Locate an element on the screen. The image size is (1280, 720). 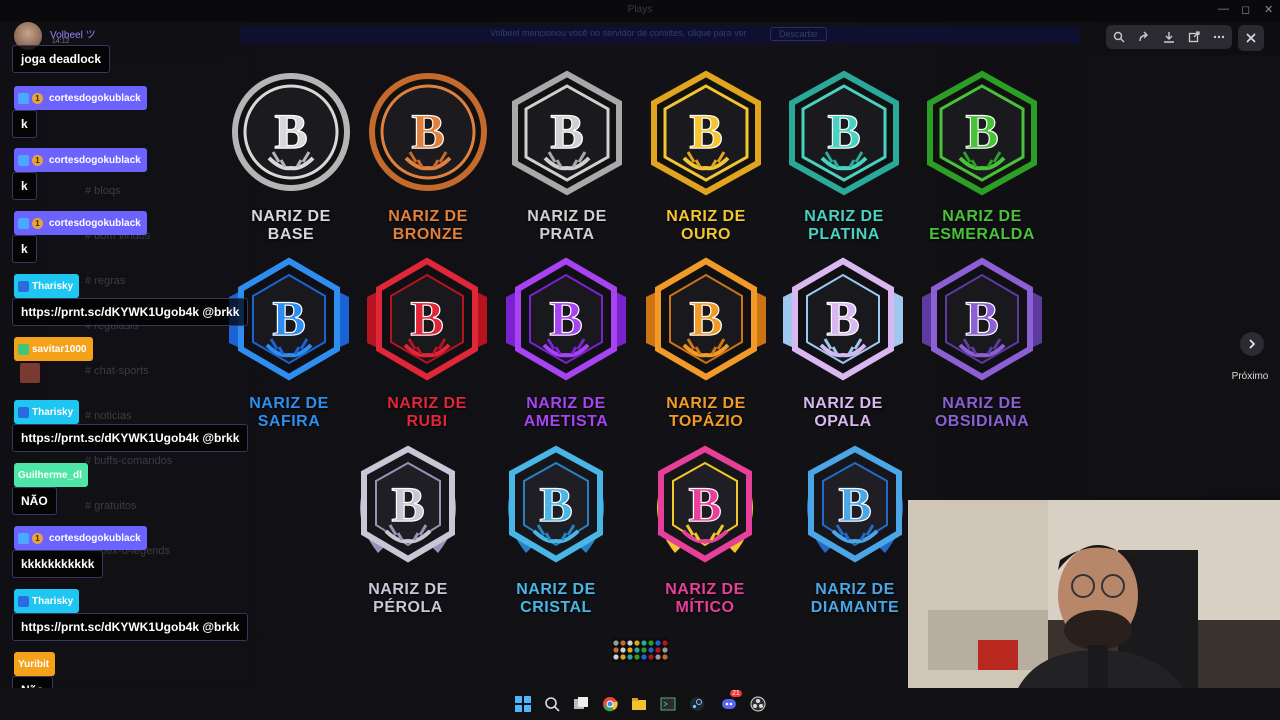
steam-icon is located at coordinates (697, 704).